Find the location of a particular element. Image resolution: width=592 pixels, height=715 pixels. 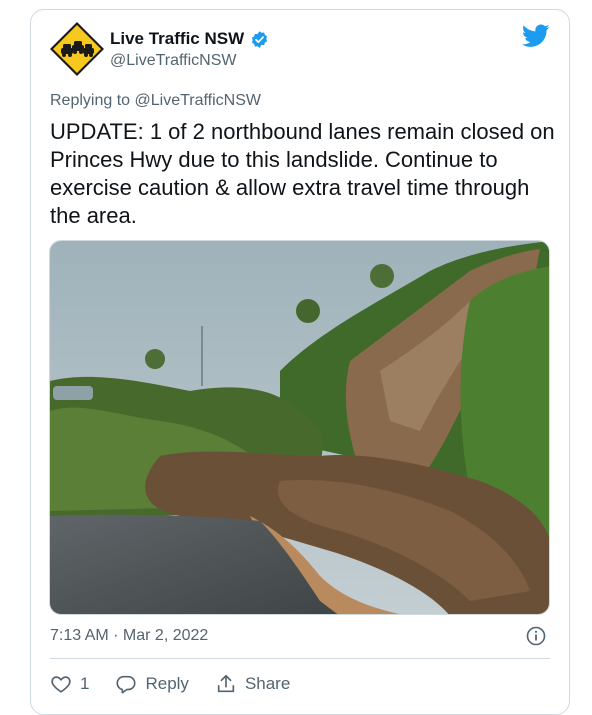

share-upload-icon is located at coordinates (226, 683).